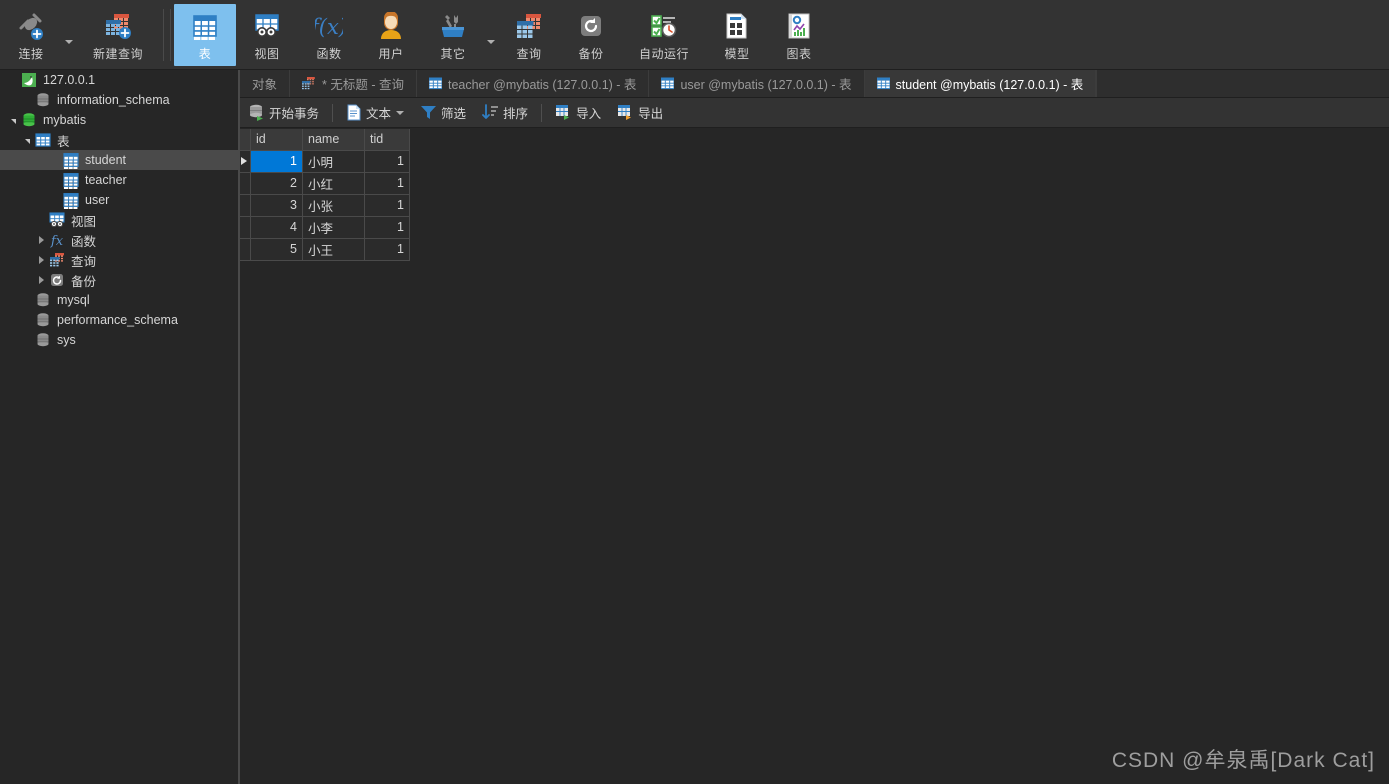 The image size is (1389, 784). Describe the element at coordinates (119, 260) in the screenshot. I see `tree-item-查询: 查询` at that location.